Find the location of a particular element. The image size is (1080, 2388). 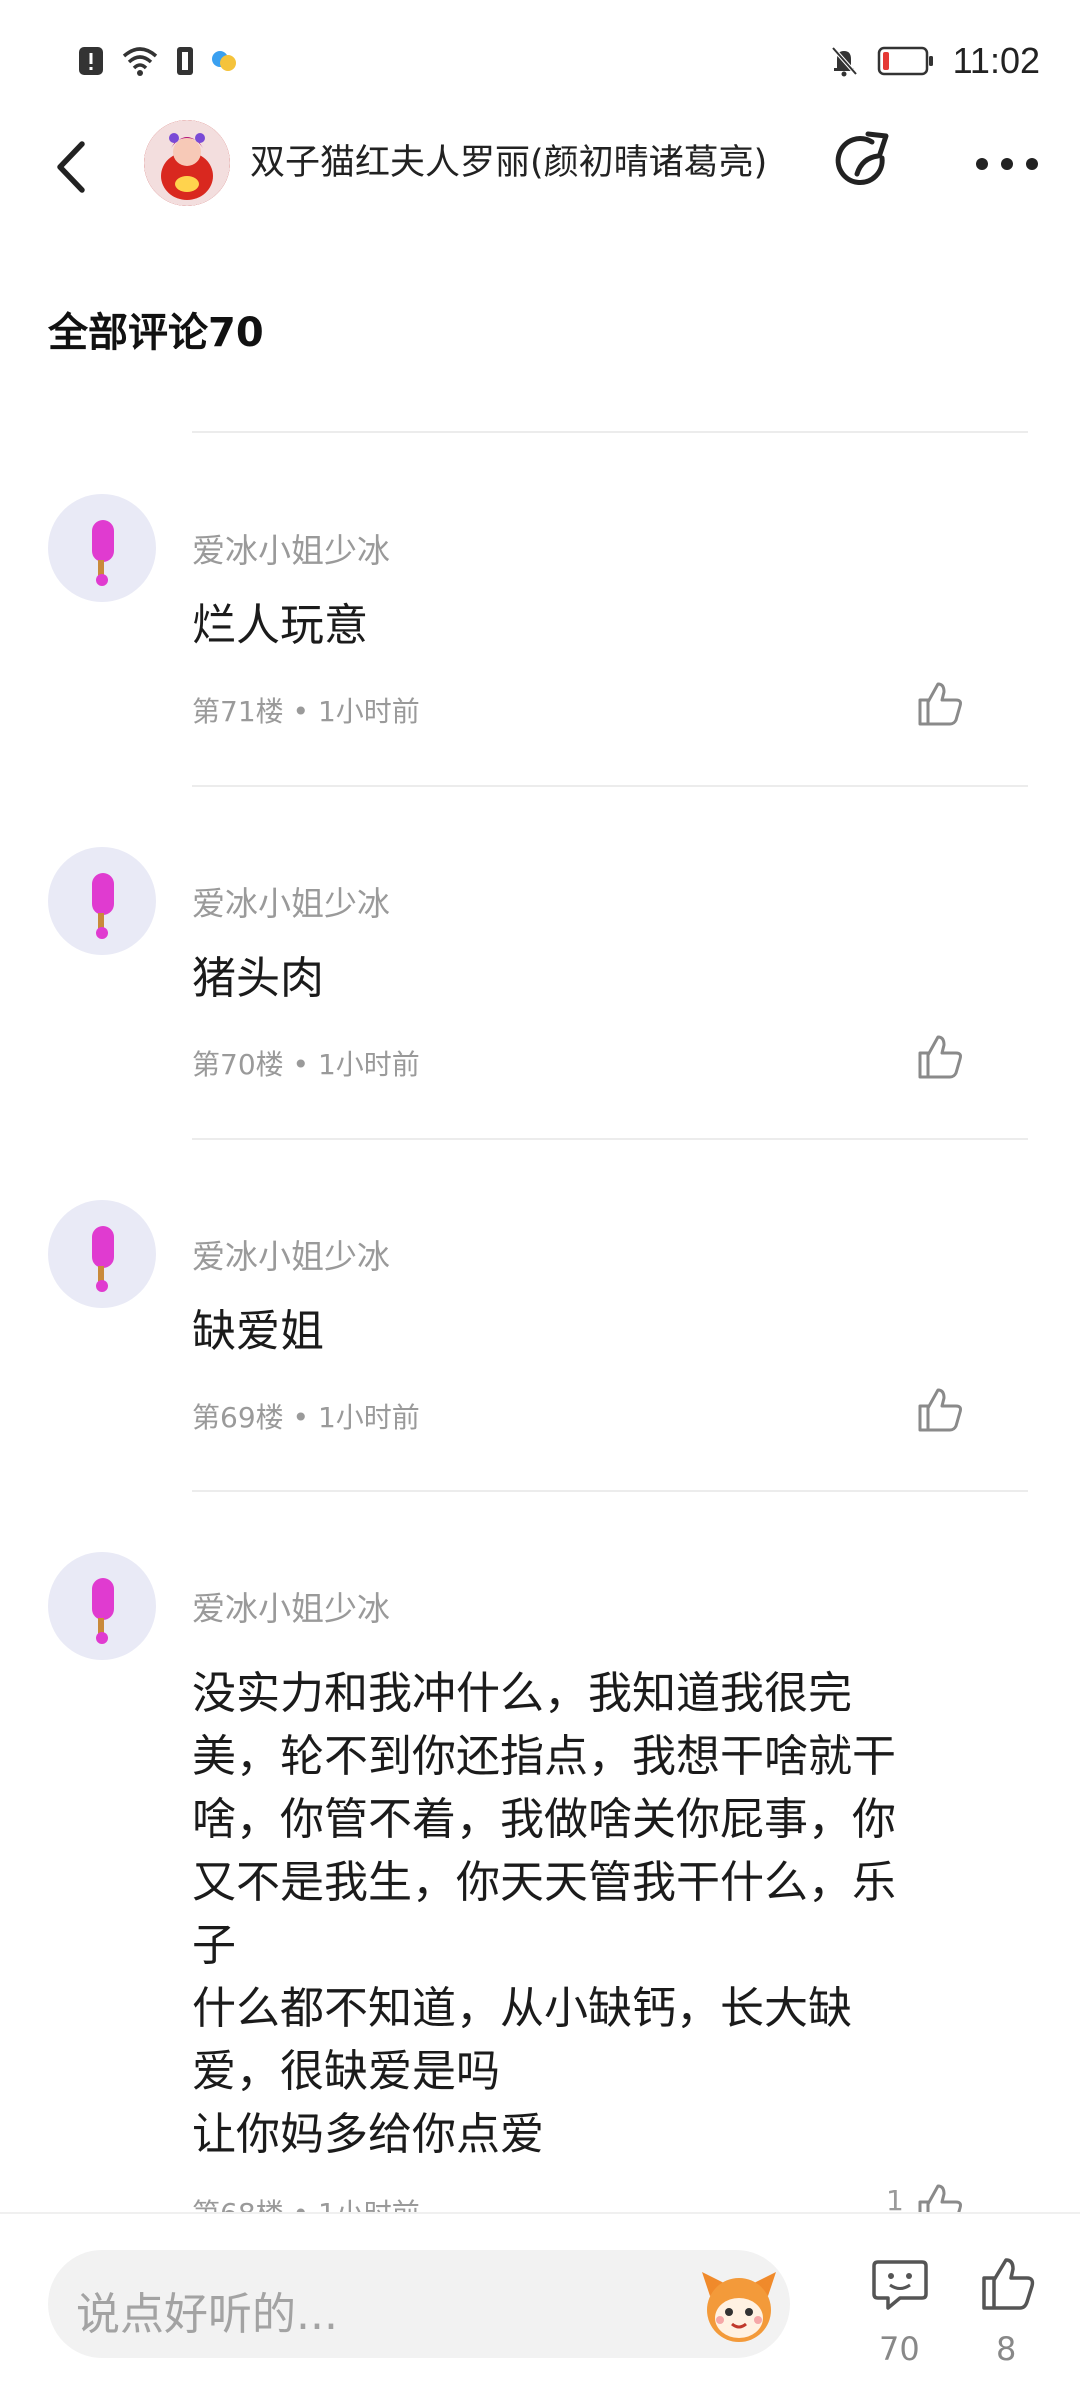

author-avatar is located at coordinates (187, 163).